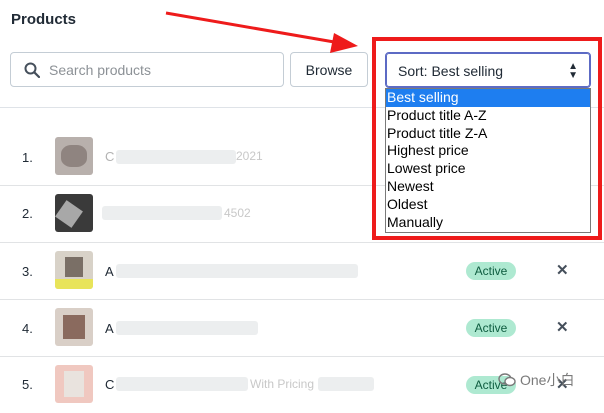 The width and height of the screenshot is (604, 413). I want to click on row-index: 2., so click(27, 213).